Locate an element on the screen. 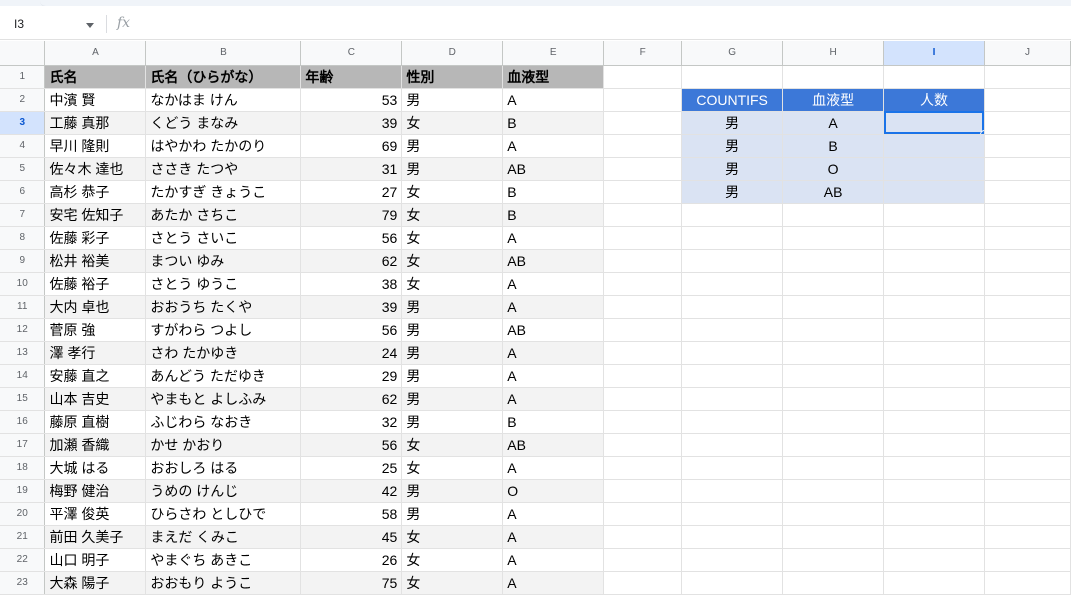 This screenshot has width=1071, height=595. row-header-22: 22 is located at coordinates (23, 560).